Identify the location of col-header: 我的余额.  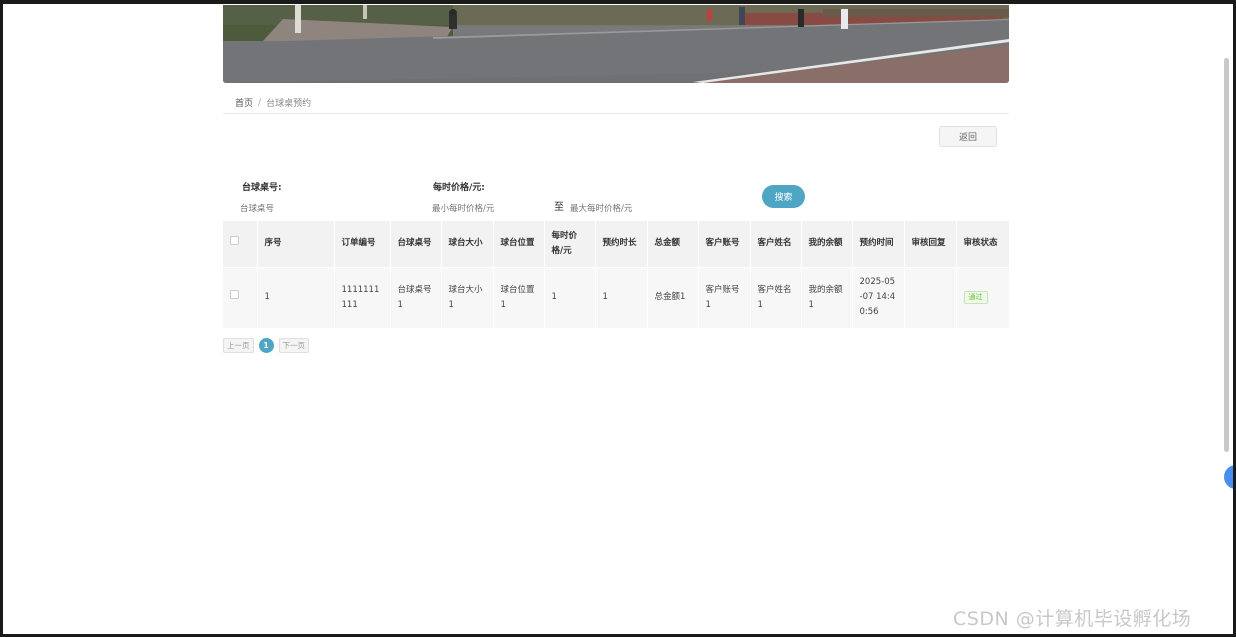
(827, 244).